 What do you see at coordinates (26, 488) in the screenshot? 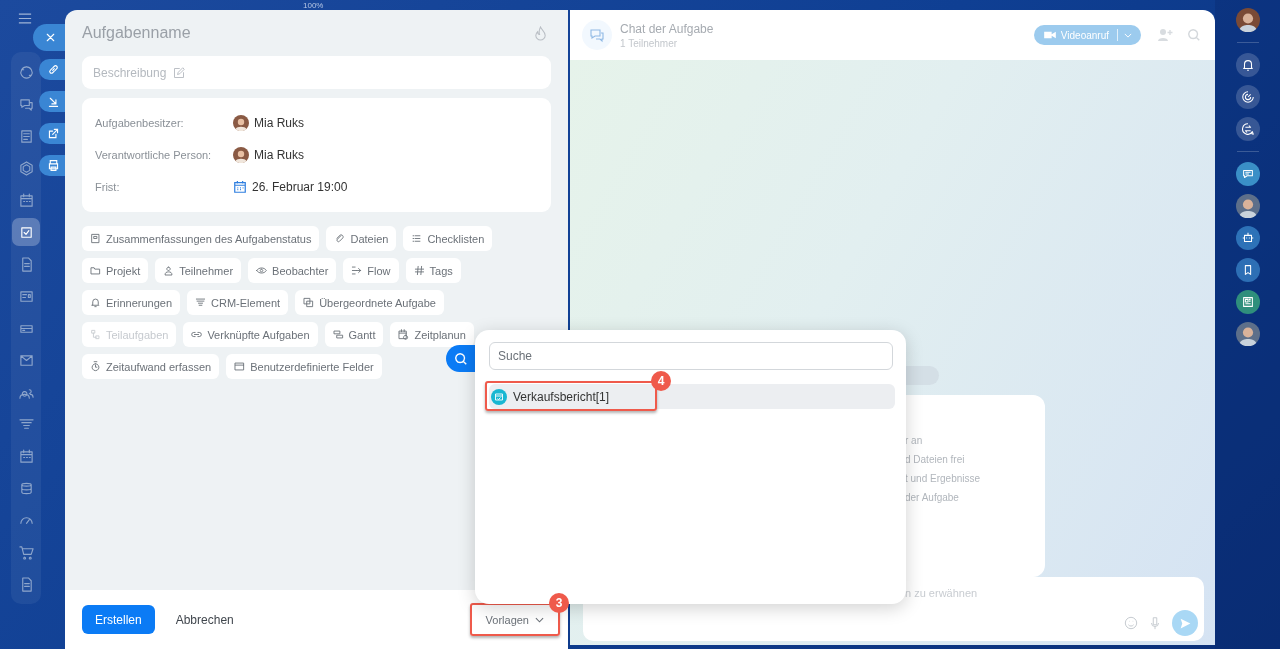
I see `database-icon` at bounding box center [26, 488].